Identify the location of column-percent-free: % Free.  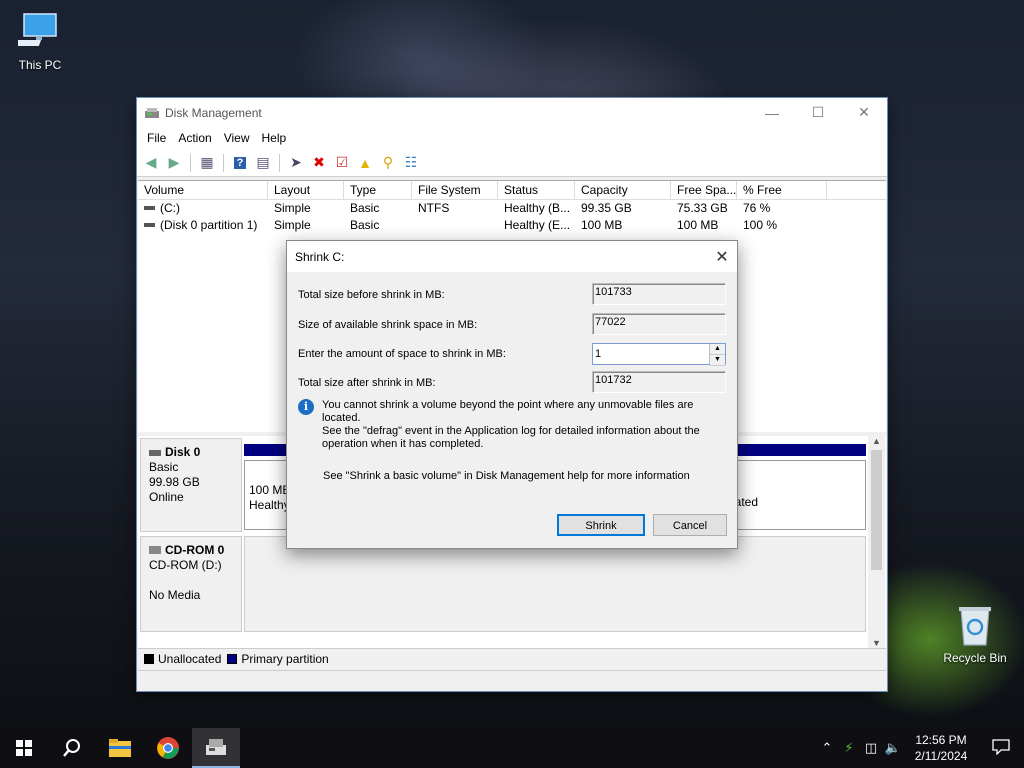
(782, 190).